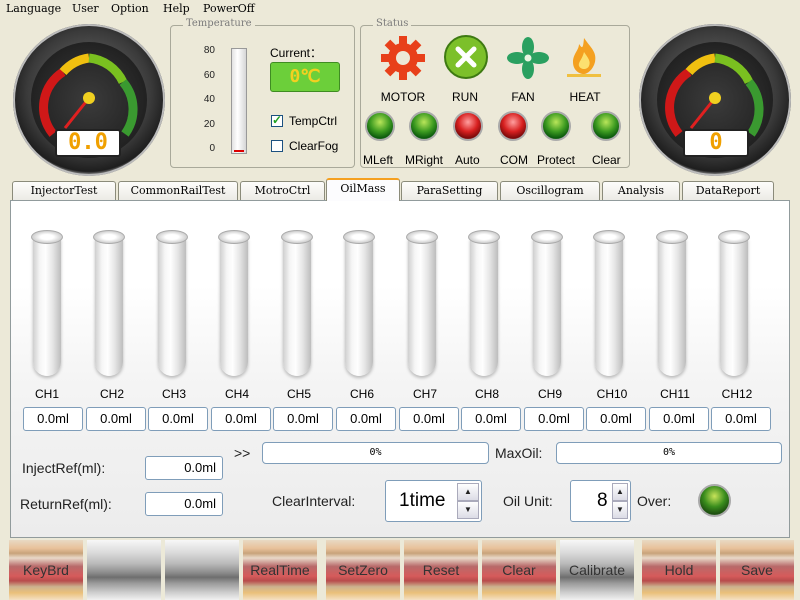 The image size is (800, 600). I want to click on tube-ch3, so click(172, 304).